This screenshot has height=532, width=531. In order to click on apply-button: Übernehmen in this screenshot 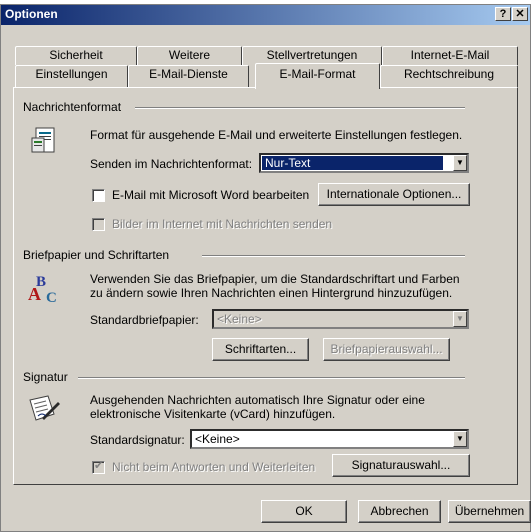, I will do `click(489, 511)`.